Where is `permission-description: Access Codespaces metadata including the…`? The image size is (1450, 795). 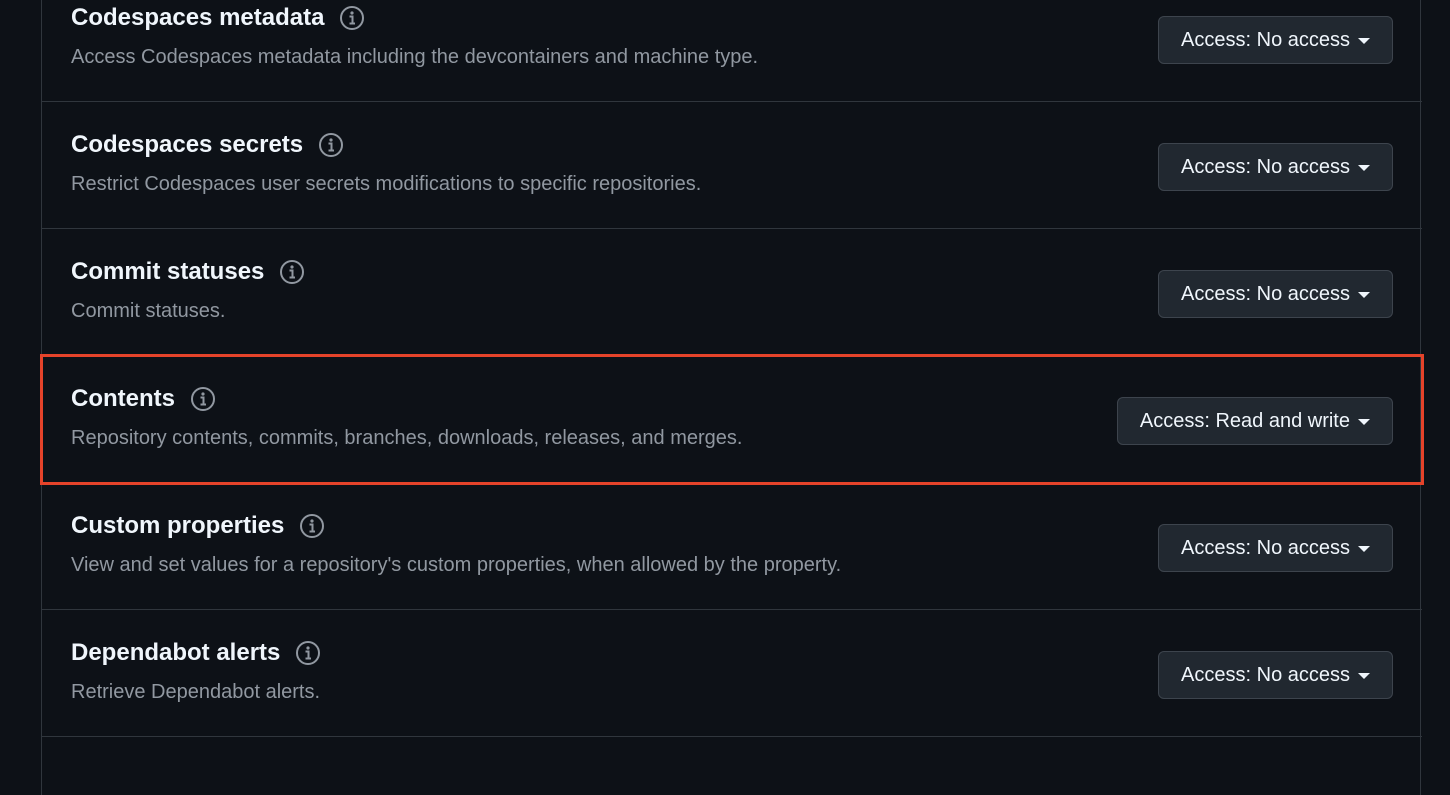 permission-description: Access Codespaces metadata including the… is located at coordinates (415, 57).